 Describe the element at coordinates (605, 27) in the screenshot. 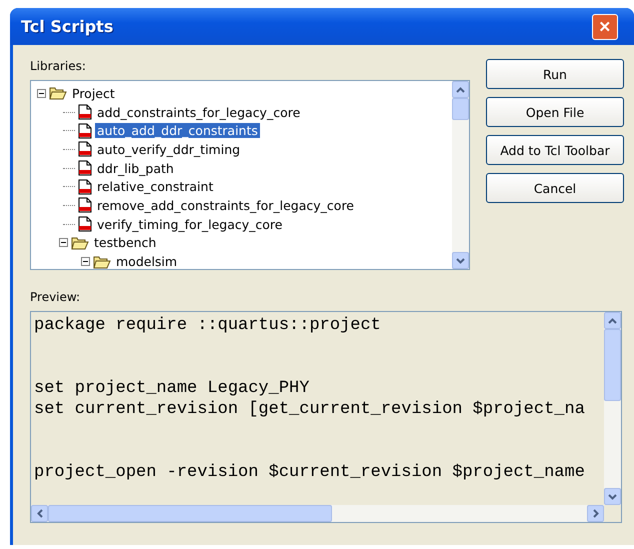

I see `close-button: ✕` at that location.